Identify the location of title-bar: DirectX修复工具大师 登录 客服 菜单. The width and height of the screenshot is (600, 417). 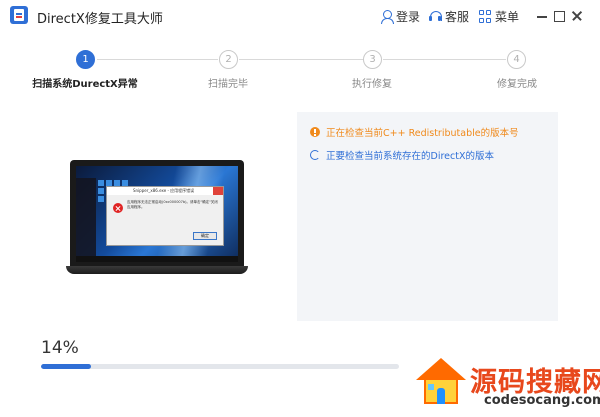
(300, 16).